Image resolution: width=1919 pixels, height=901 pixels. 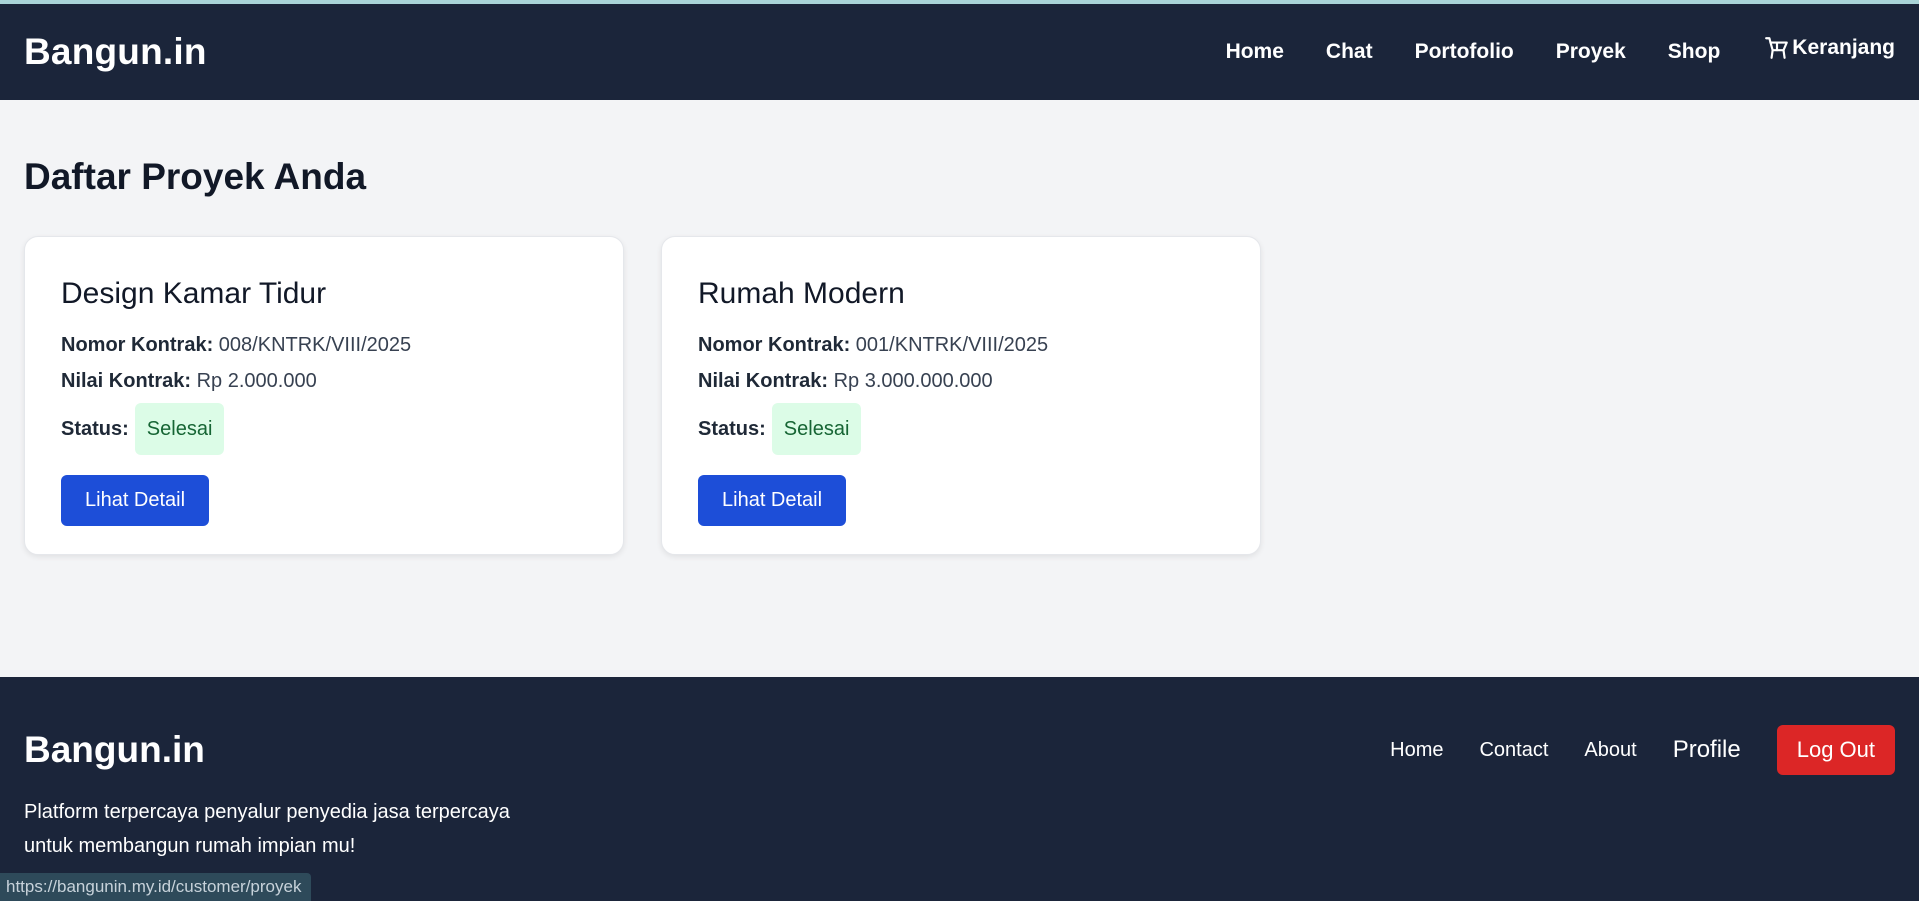 What do you see at coordinates (1416, 750) in the screenshot?
I see `footer-link-home: Home` at bounding box center [1416, 750].